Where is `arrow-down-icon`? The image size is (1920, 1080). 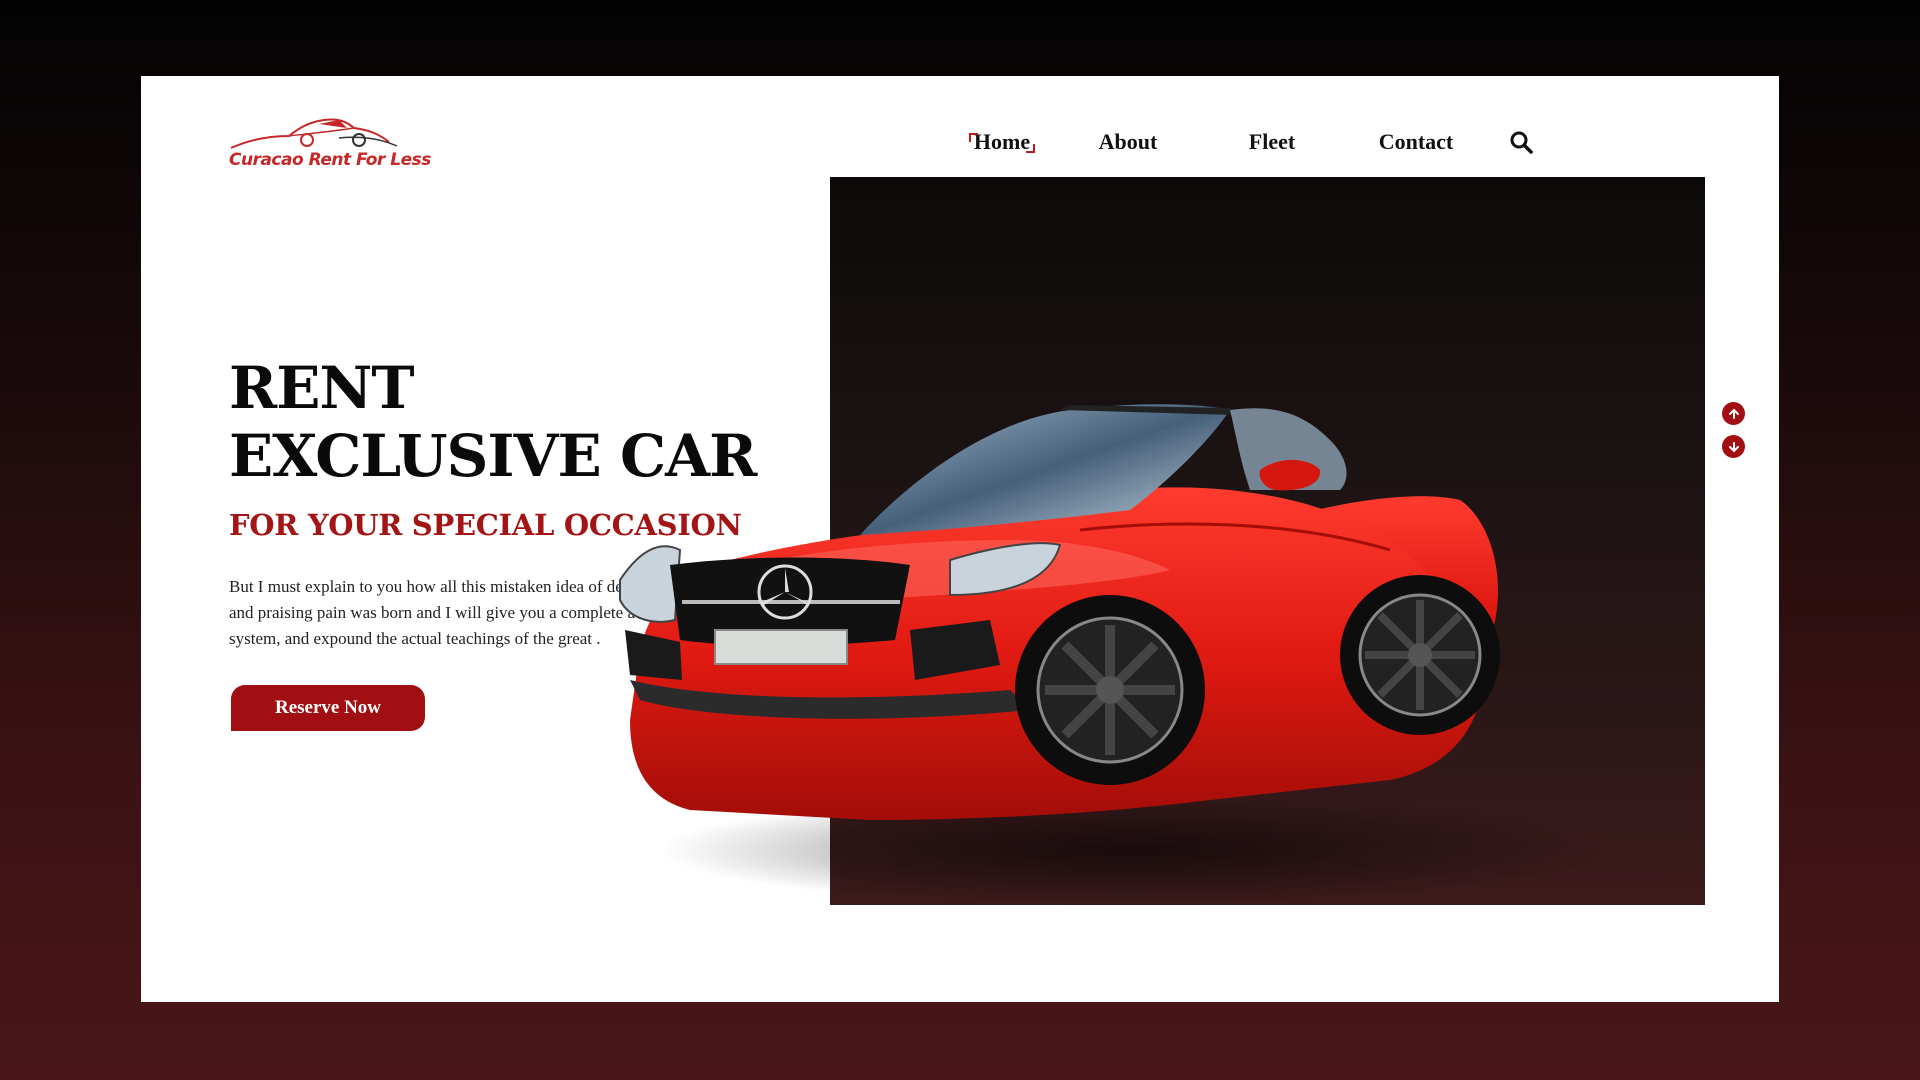 arrow-down-icon is located at coordinates (1733, 446).